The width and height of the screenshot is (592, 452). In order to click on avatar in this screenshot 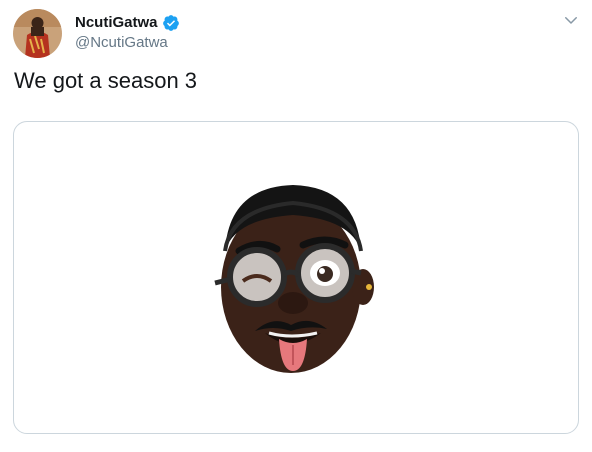, I will do `click(37, 33)`.